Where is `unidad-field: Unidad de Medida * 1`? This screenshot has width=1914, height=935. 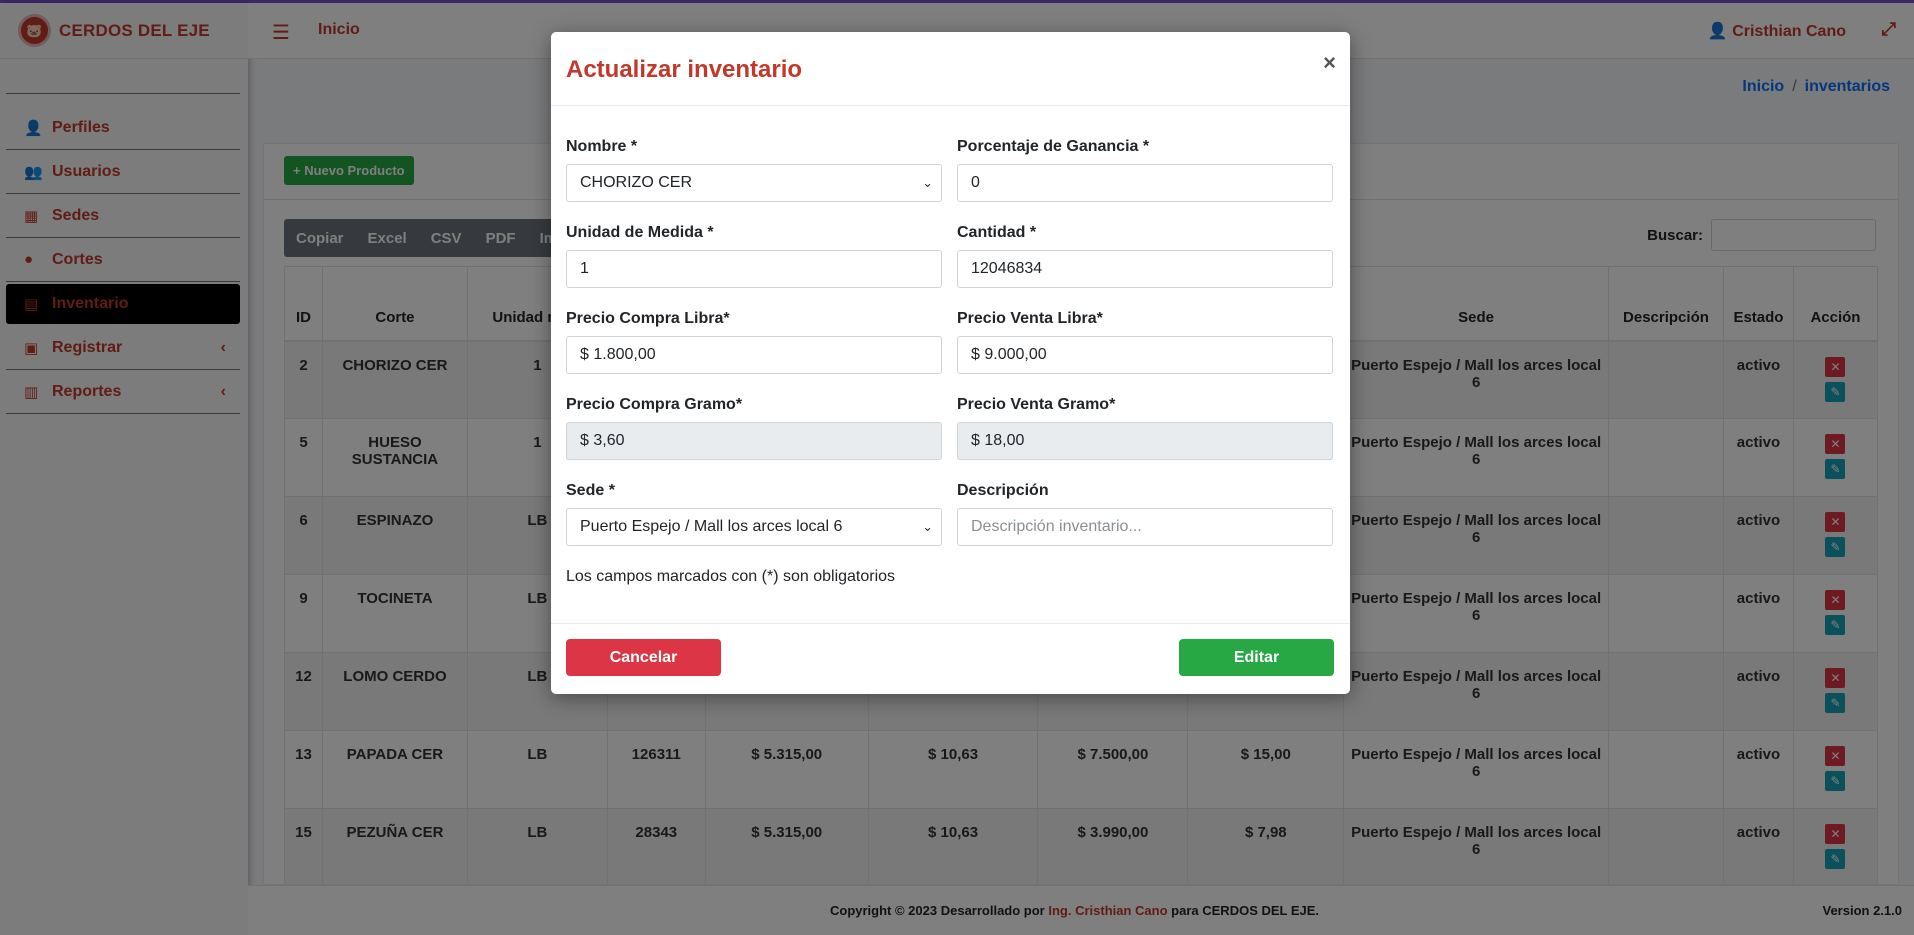
unidad-field: Unidad de Medida * 1 is located at coordinates (754, 256).